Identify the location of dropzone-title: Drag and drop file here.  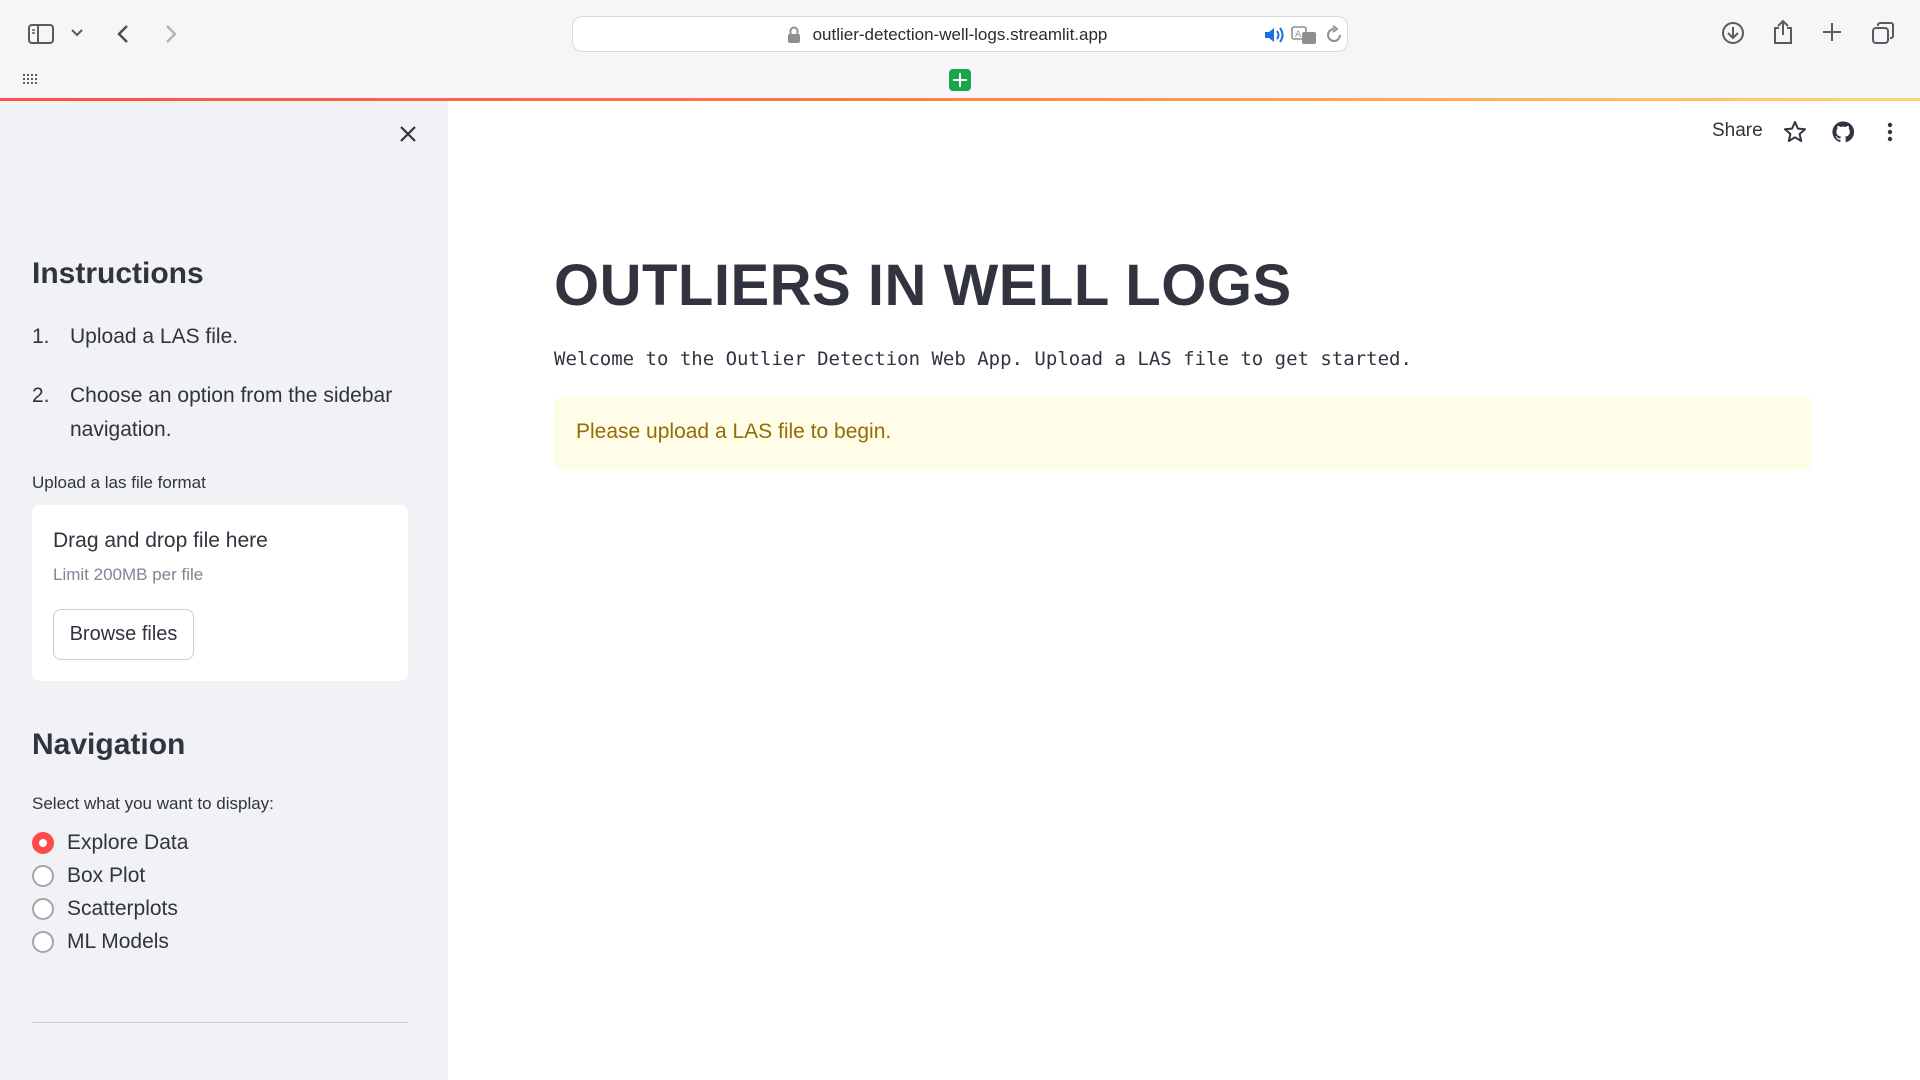
(160, 540).